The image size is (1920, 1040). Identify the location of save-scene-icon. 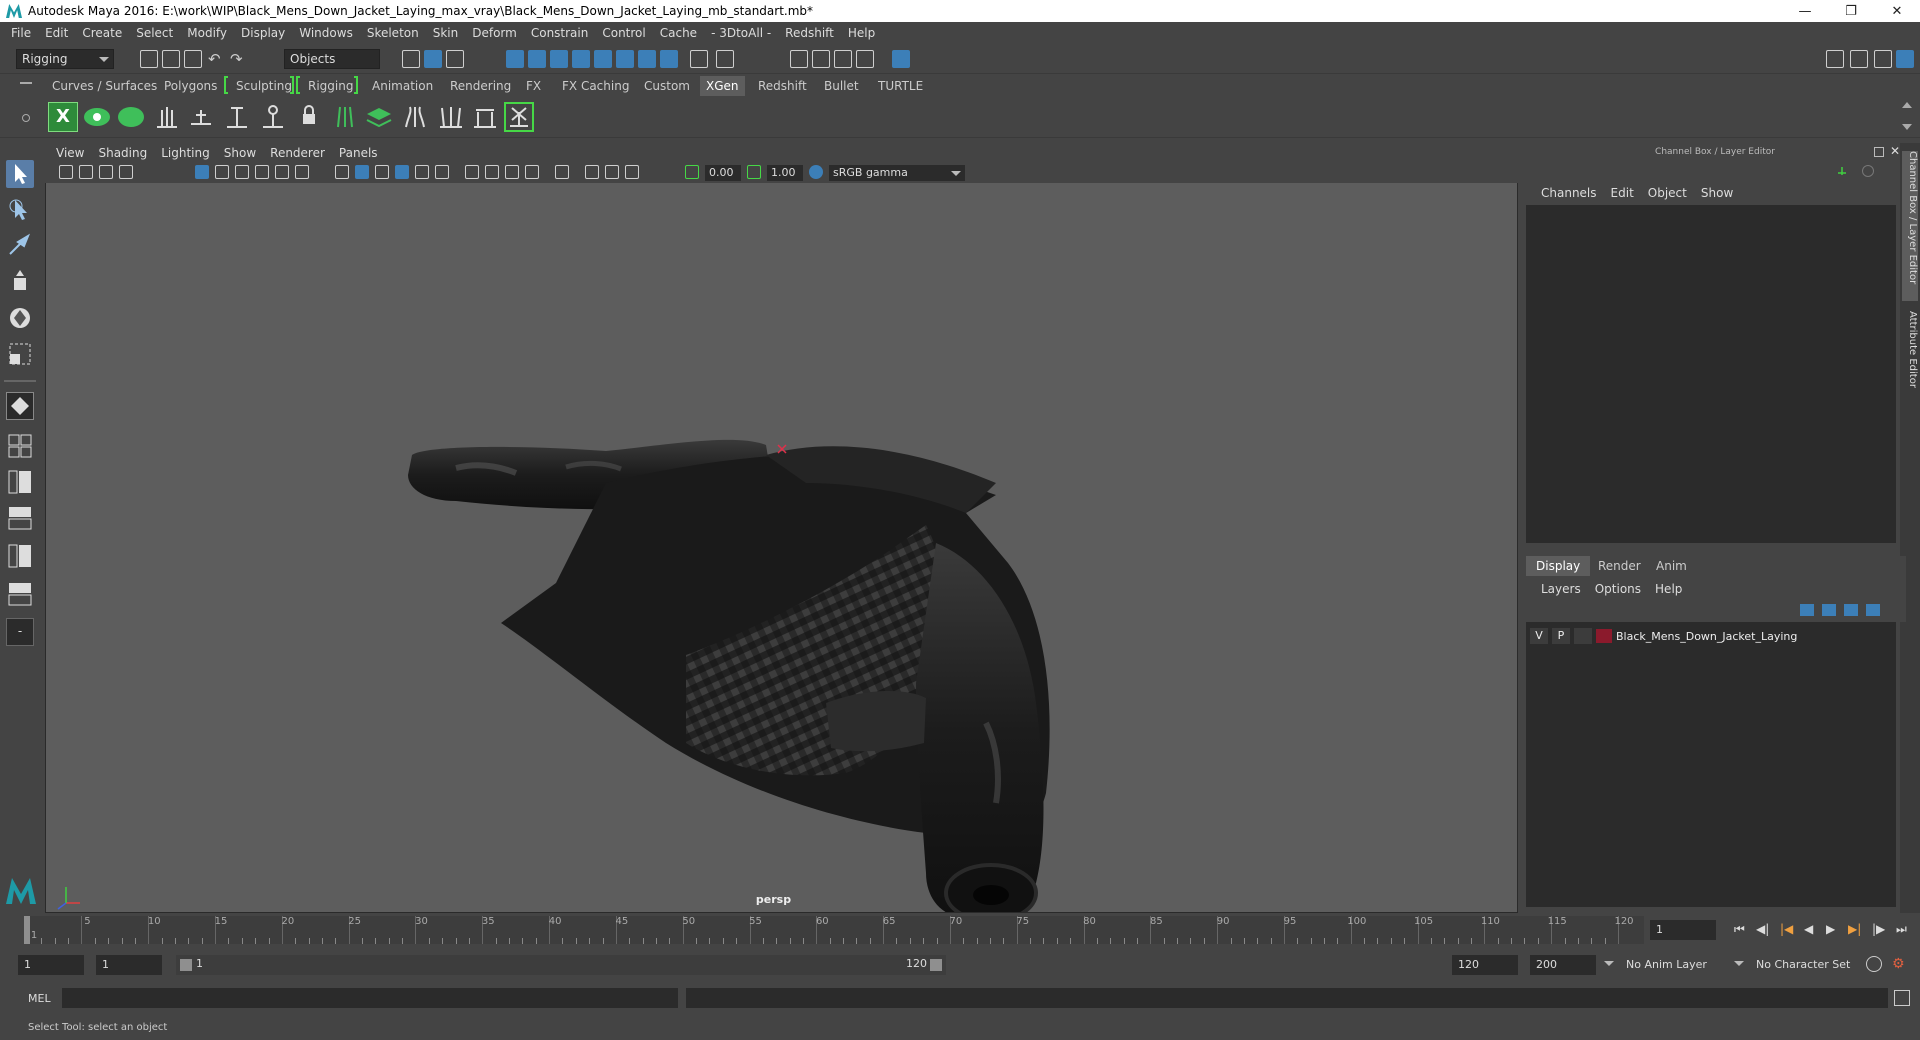
(193, 59).